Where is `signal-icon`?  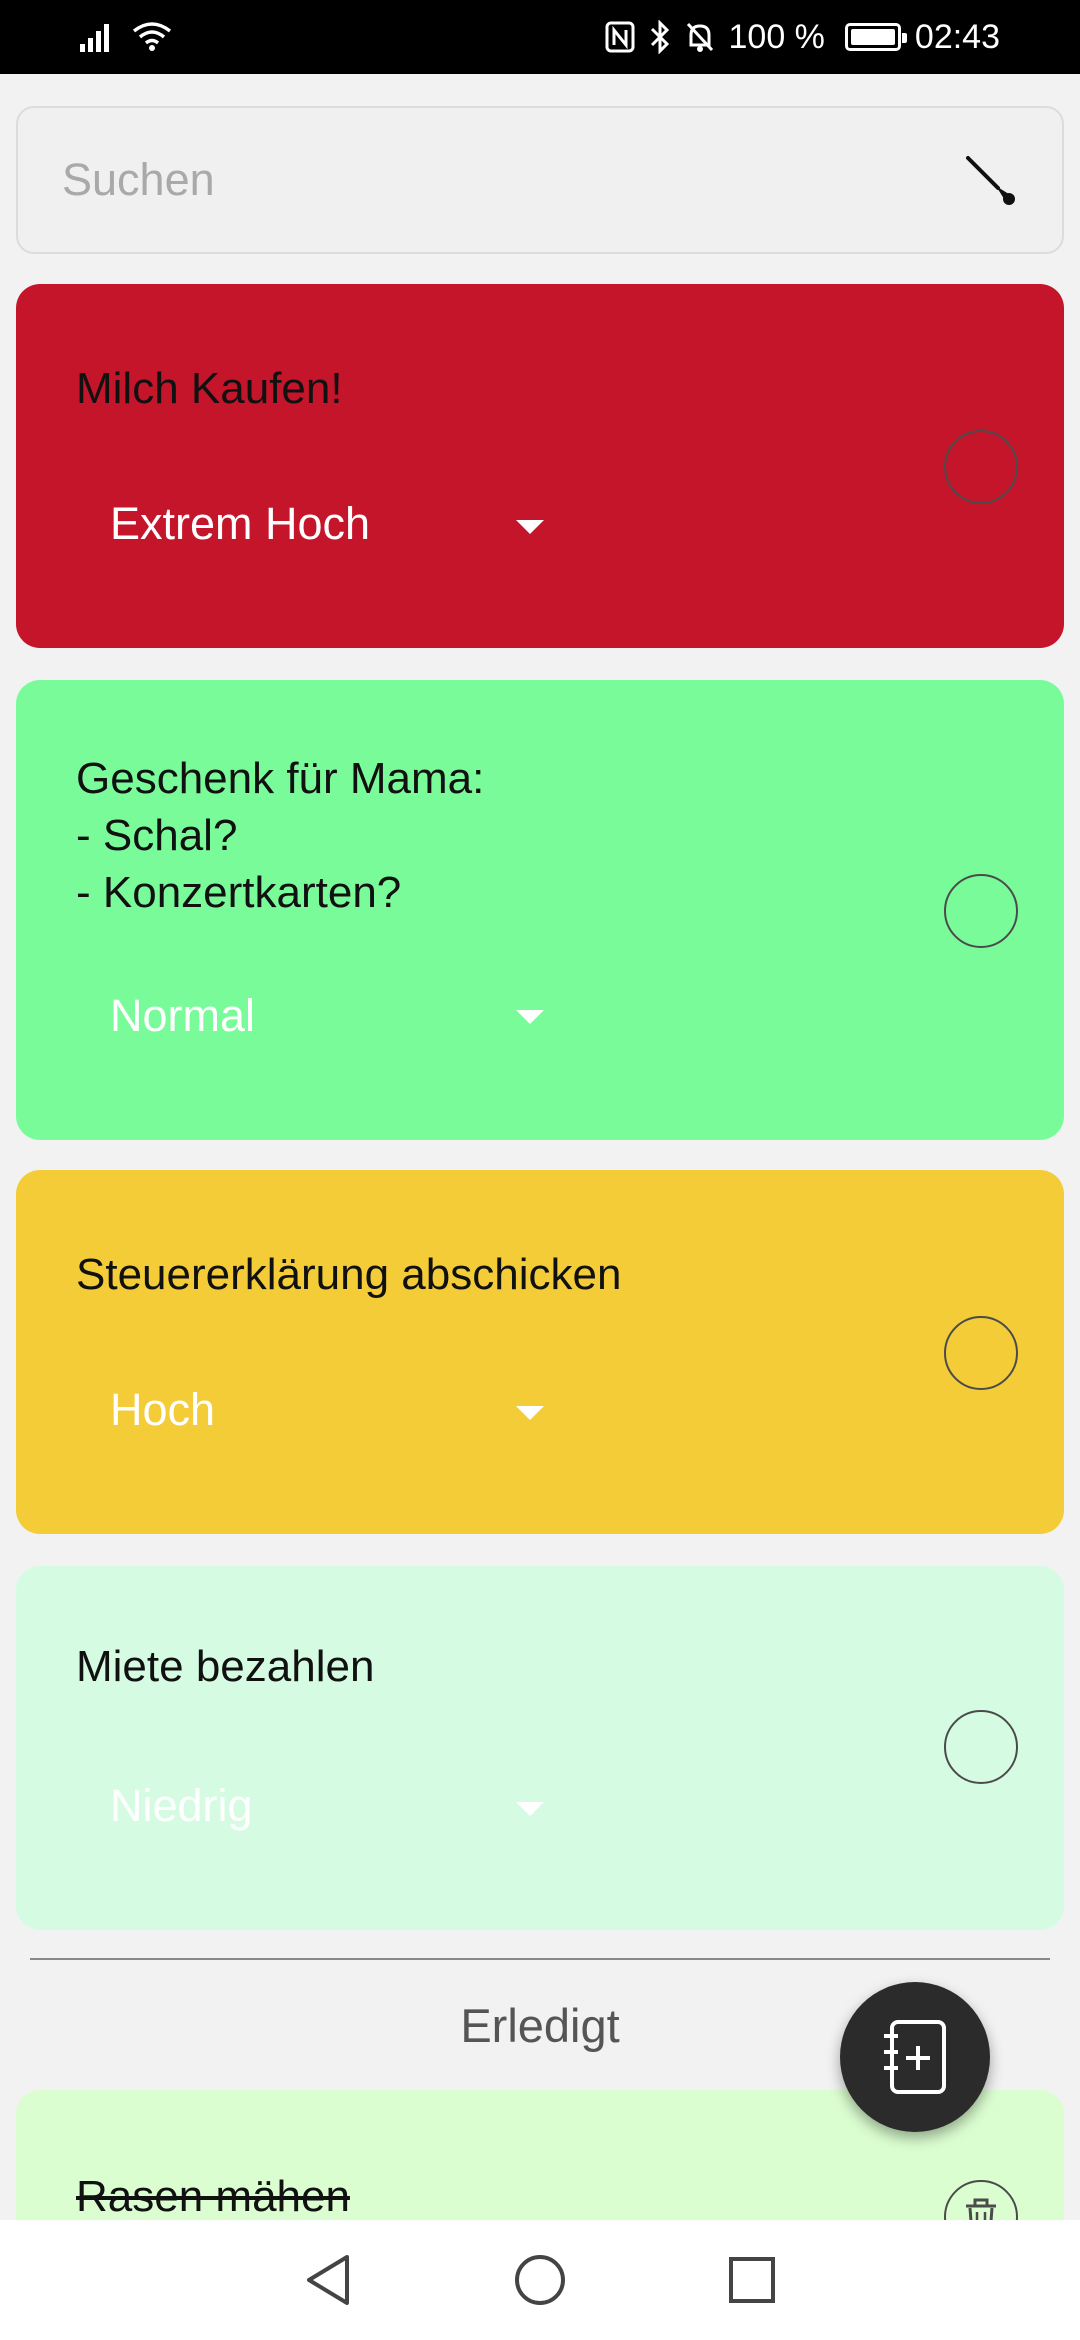
signal-icon is located at coordinates (94, 38).